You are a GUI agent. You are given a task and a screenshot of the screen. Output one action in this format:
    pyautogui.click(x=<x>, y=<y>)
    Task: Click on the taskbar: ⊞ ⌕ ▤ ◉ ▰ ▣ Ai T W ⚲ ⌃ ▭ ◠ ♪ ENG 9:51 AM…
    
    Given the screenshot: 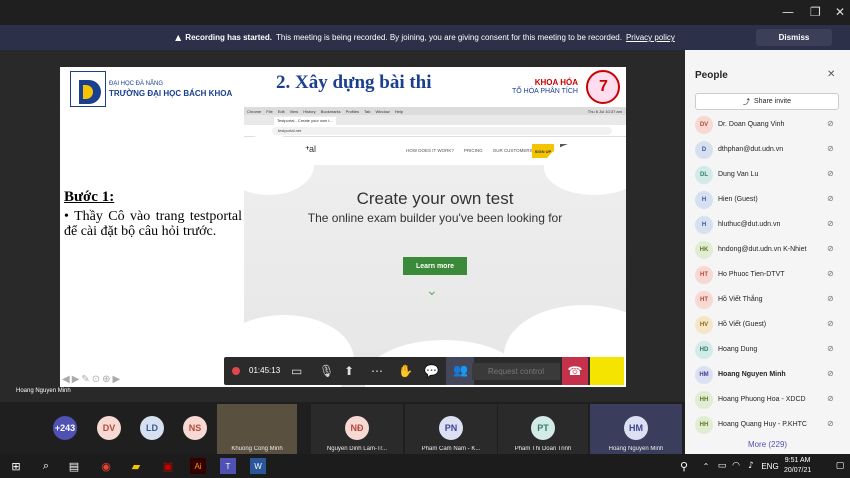 What is the action you would take?
    pyautogui.click(x=425, y=466)
    